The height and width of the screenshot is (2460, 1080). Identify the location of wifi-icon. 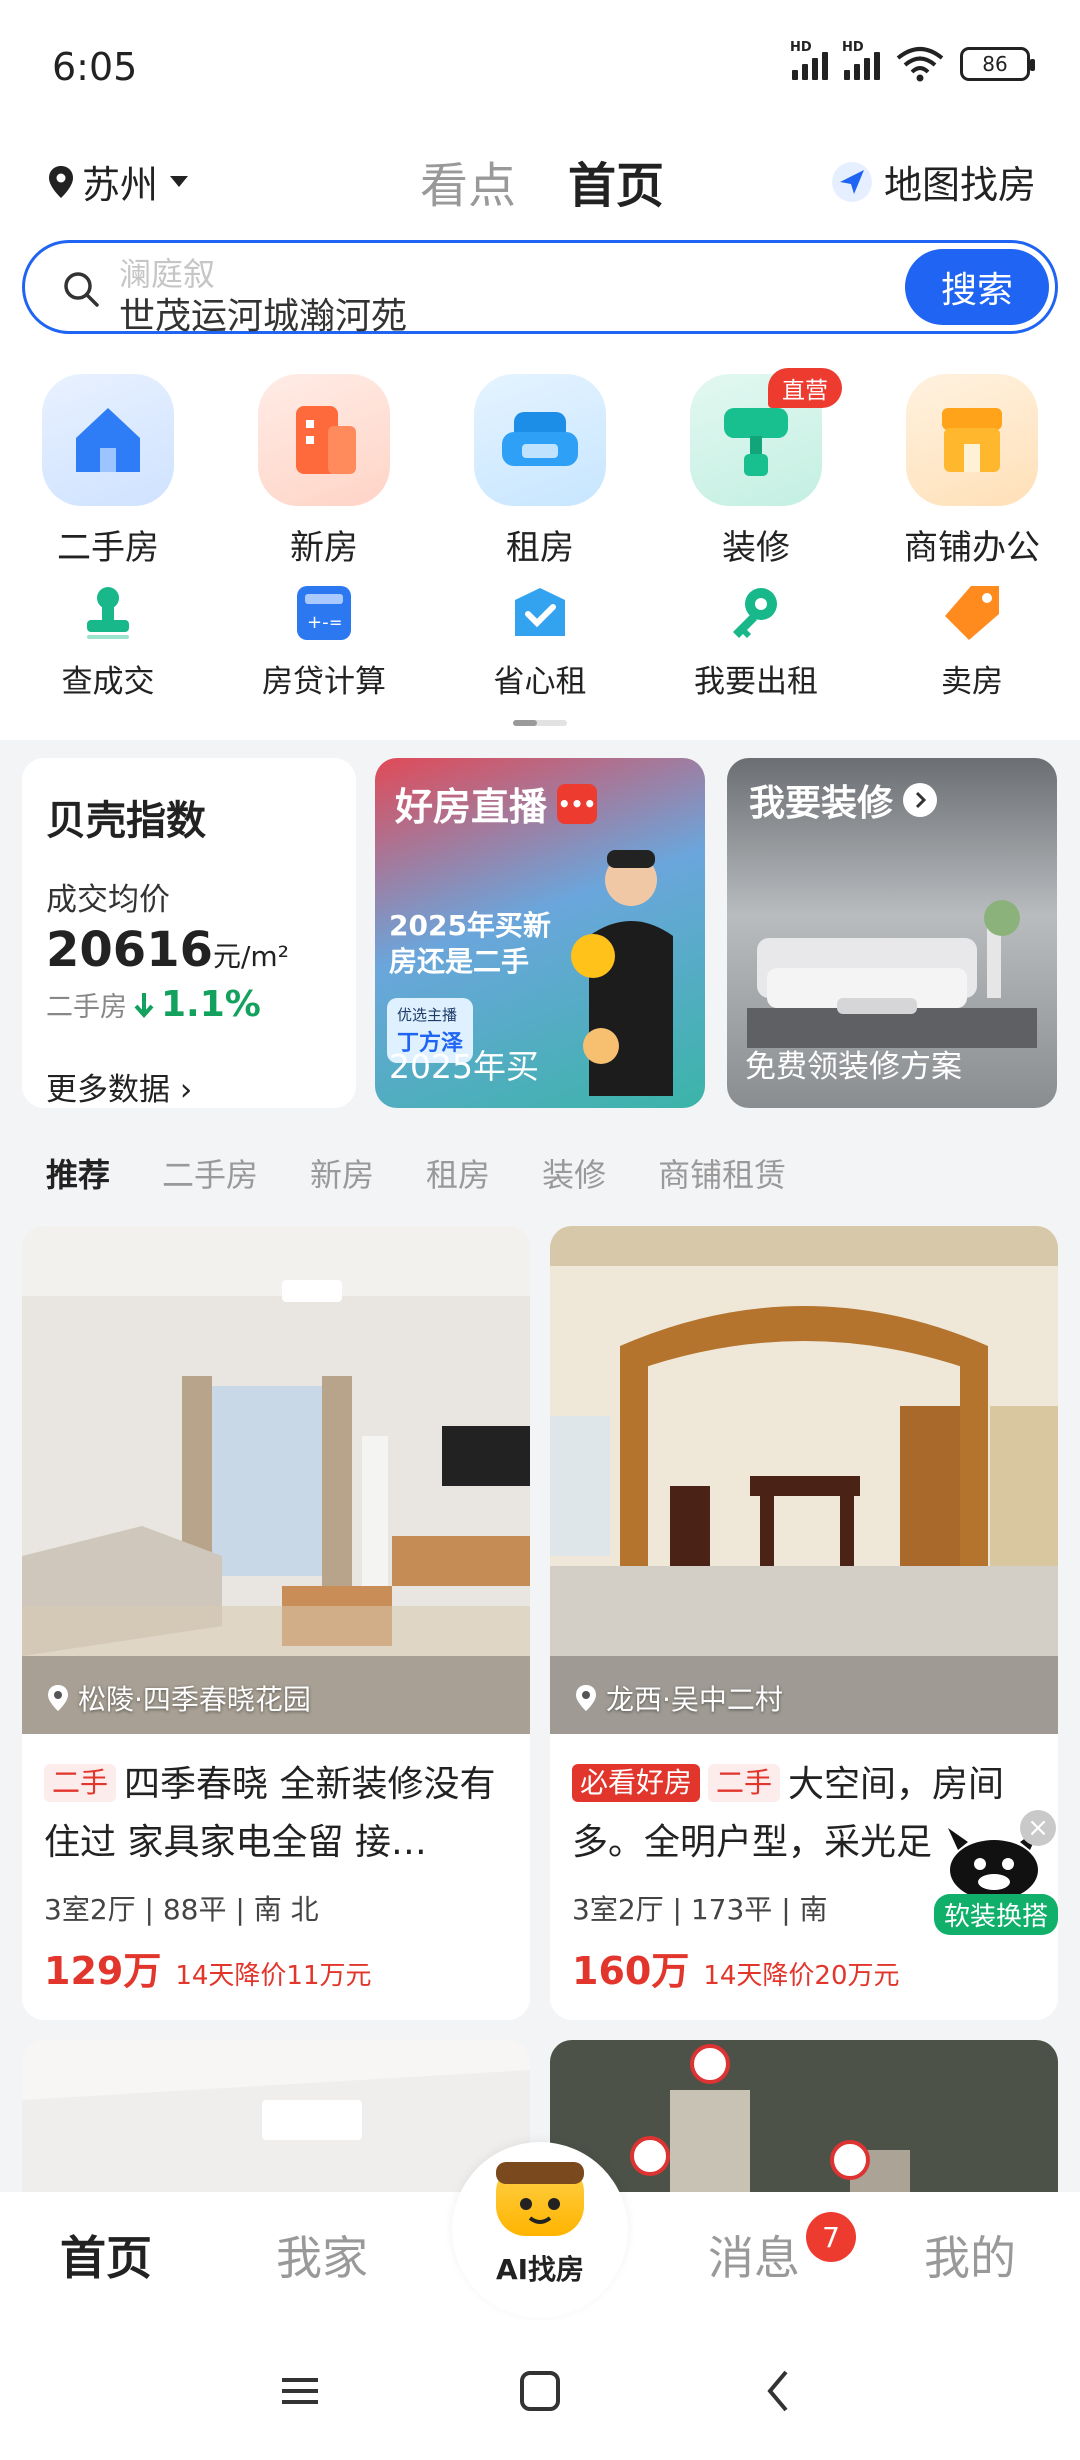
(920, 64).